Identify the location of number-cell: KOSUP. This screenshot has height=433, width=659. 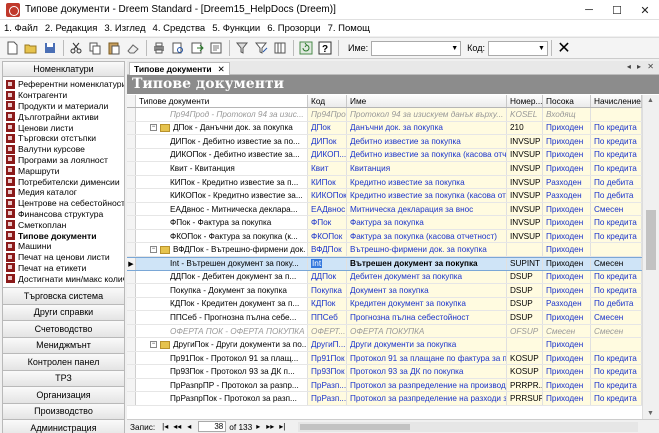
(525, 371).